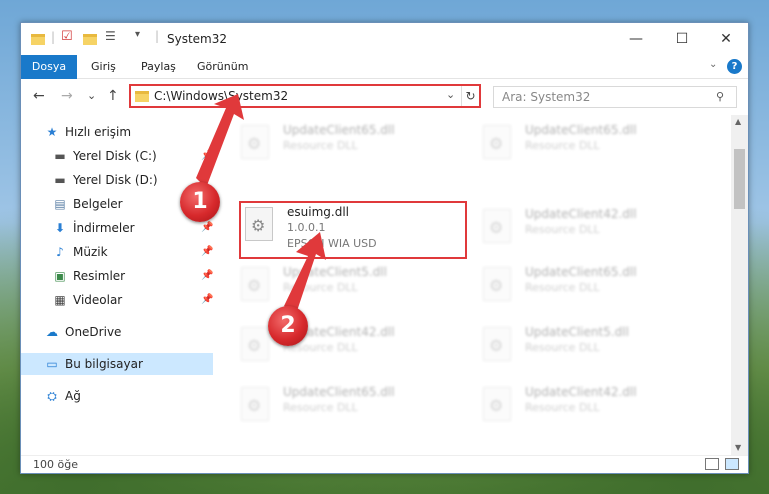  Describe the element at coordinates (110, 37) in the screenshot. I see `customize-toolbar-icon: ☰` at that location.